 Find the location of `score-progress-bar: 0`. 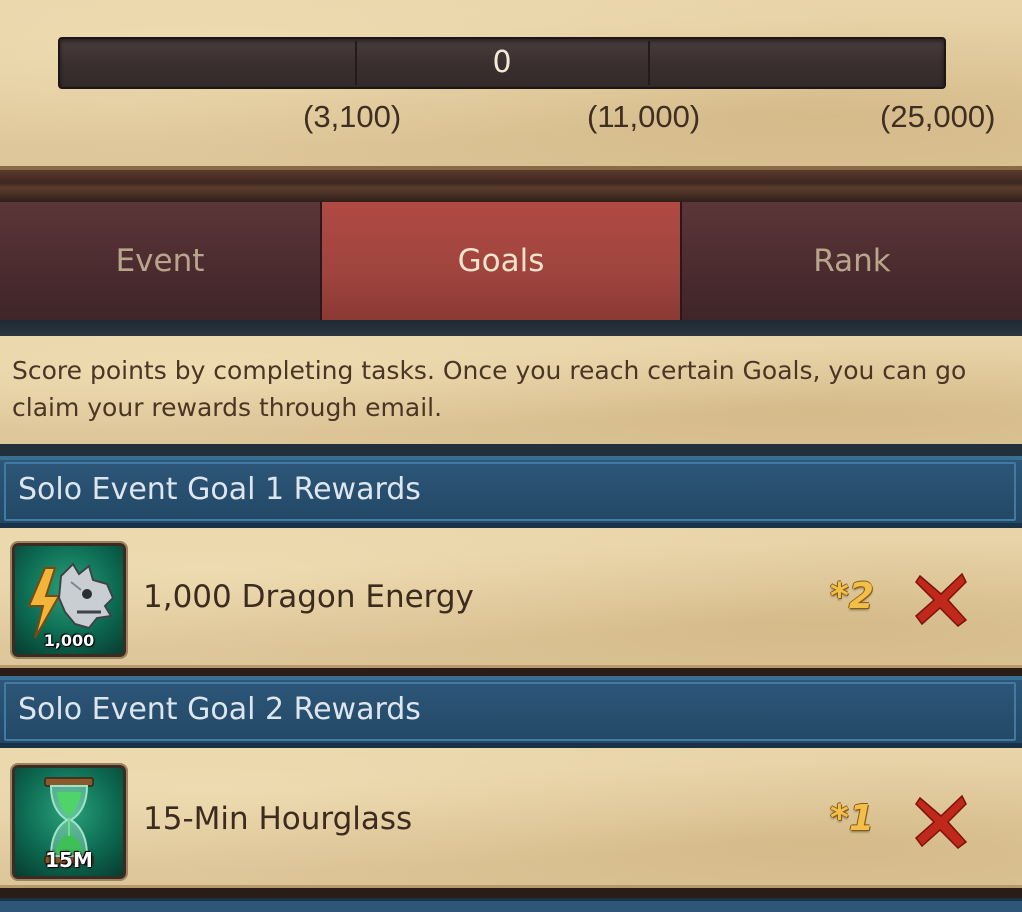

score-progress-bar: 0 is located at coordinates (502, 63).